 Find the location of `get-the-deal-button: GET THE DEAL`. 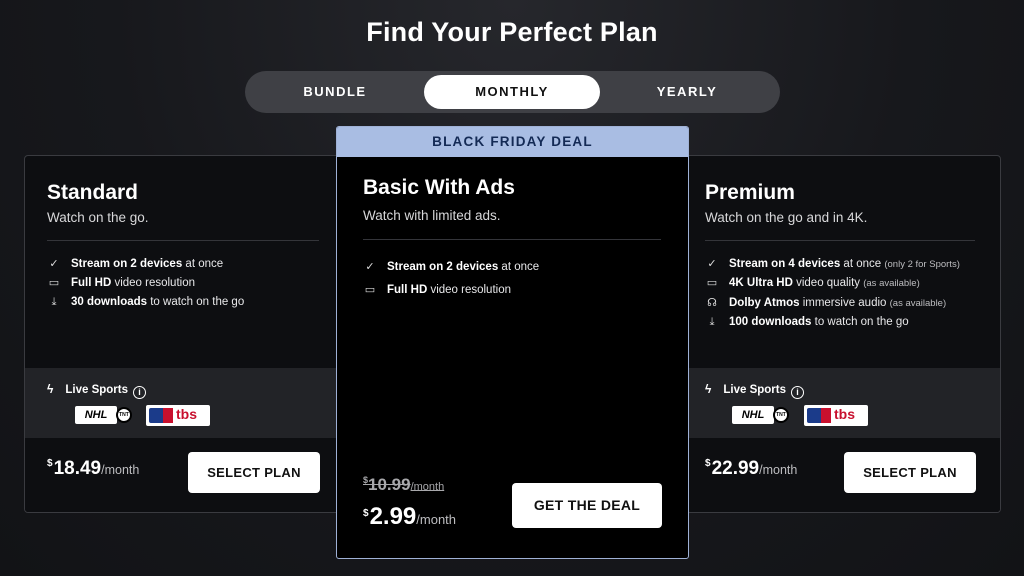

get-the-deal-button: GET THE DEAL is located at coordinates (587, 505).